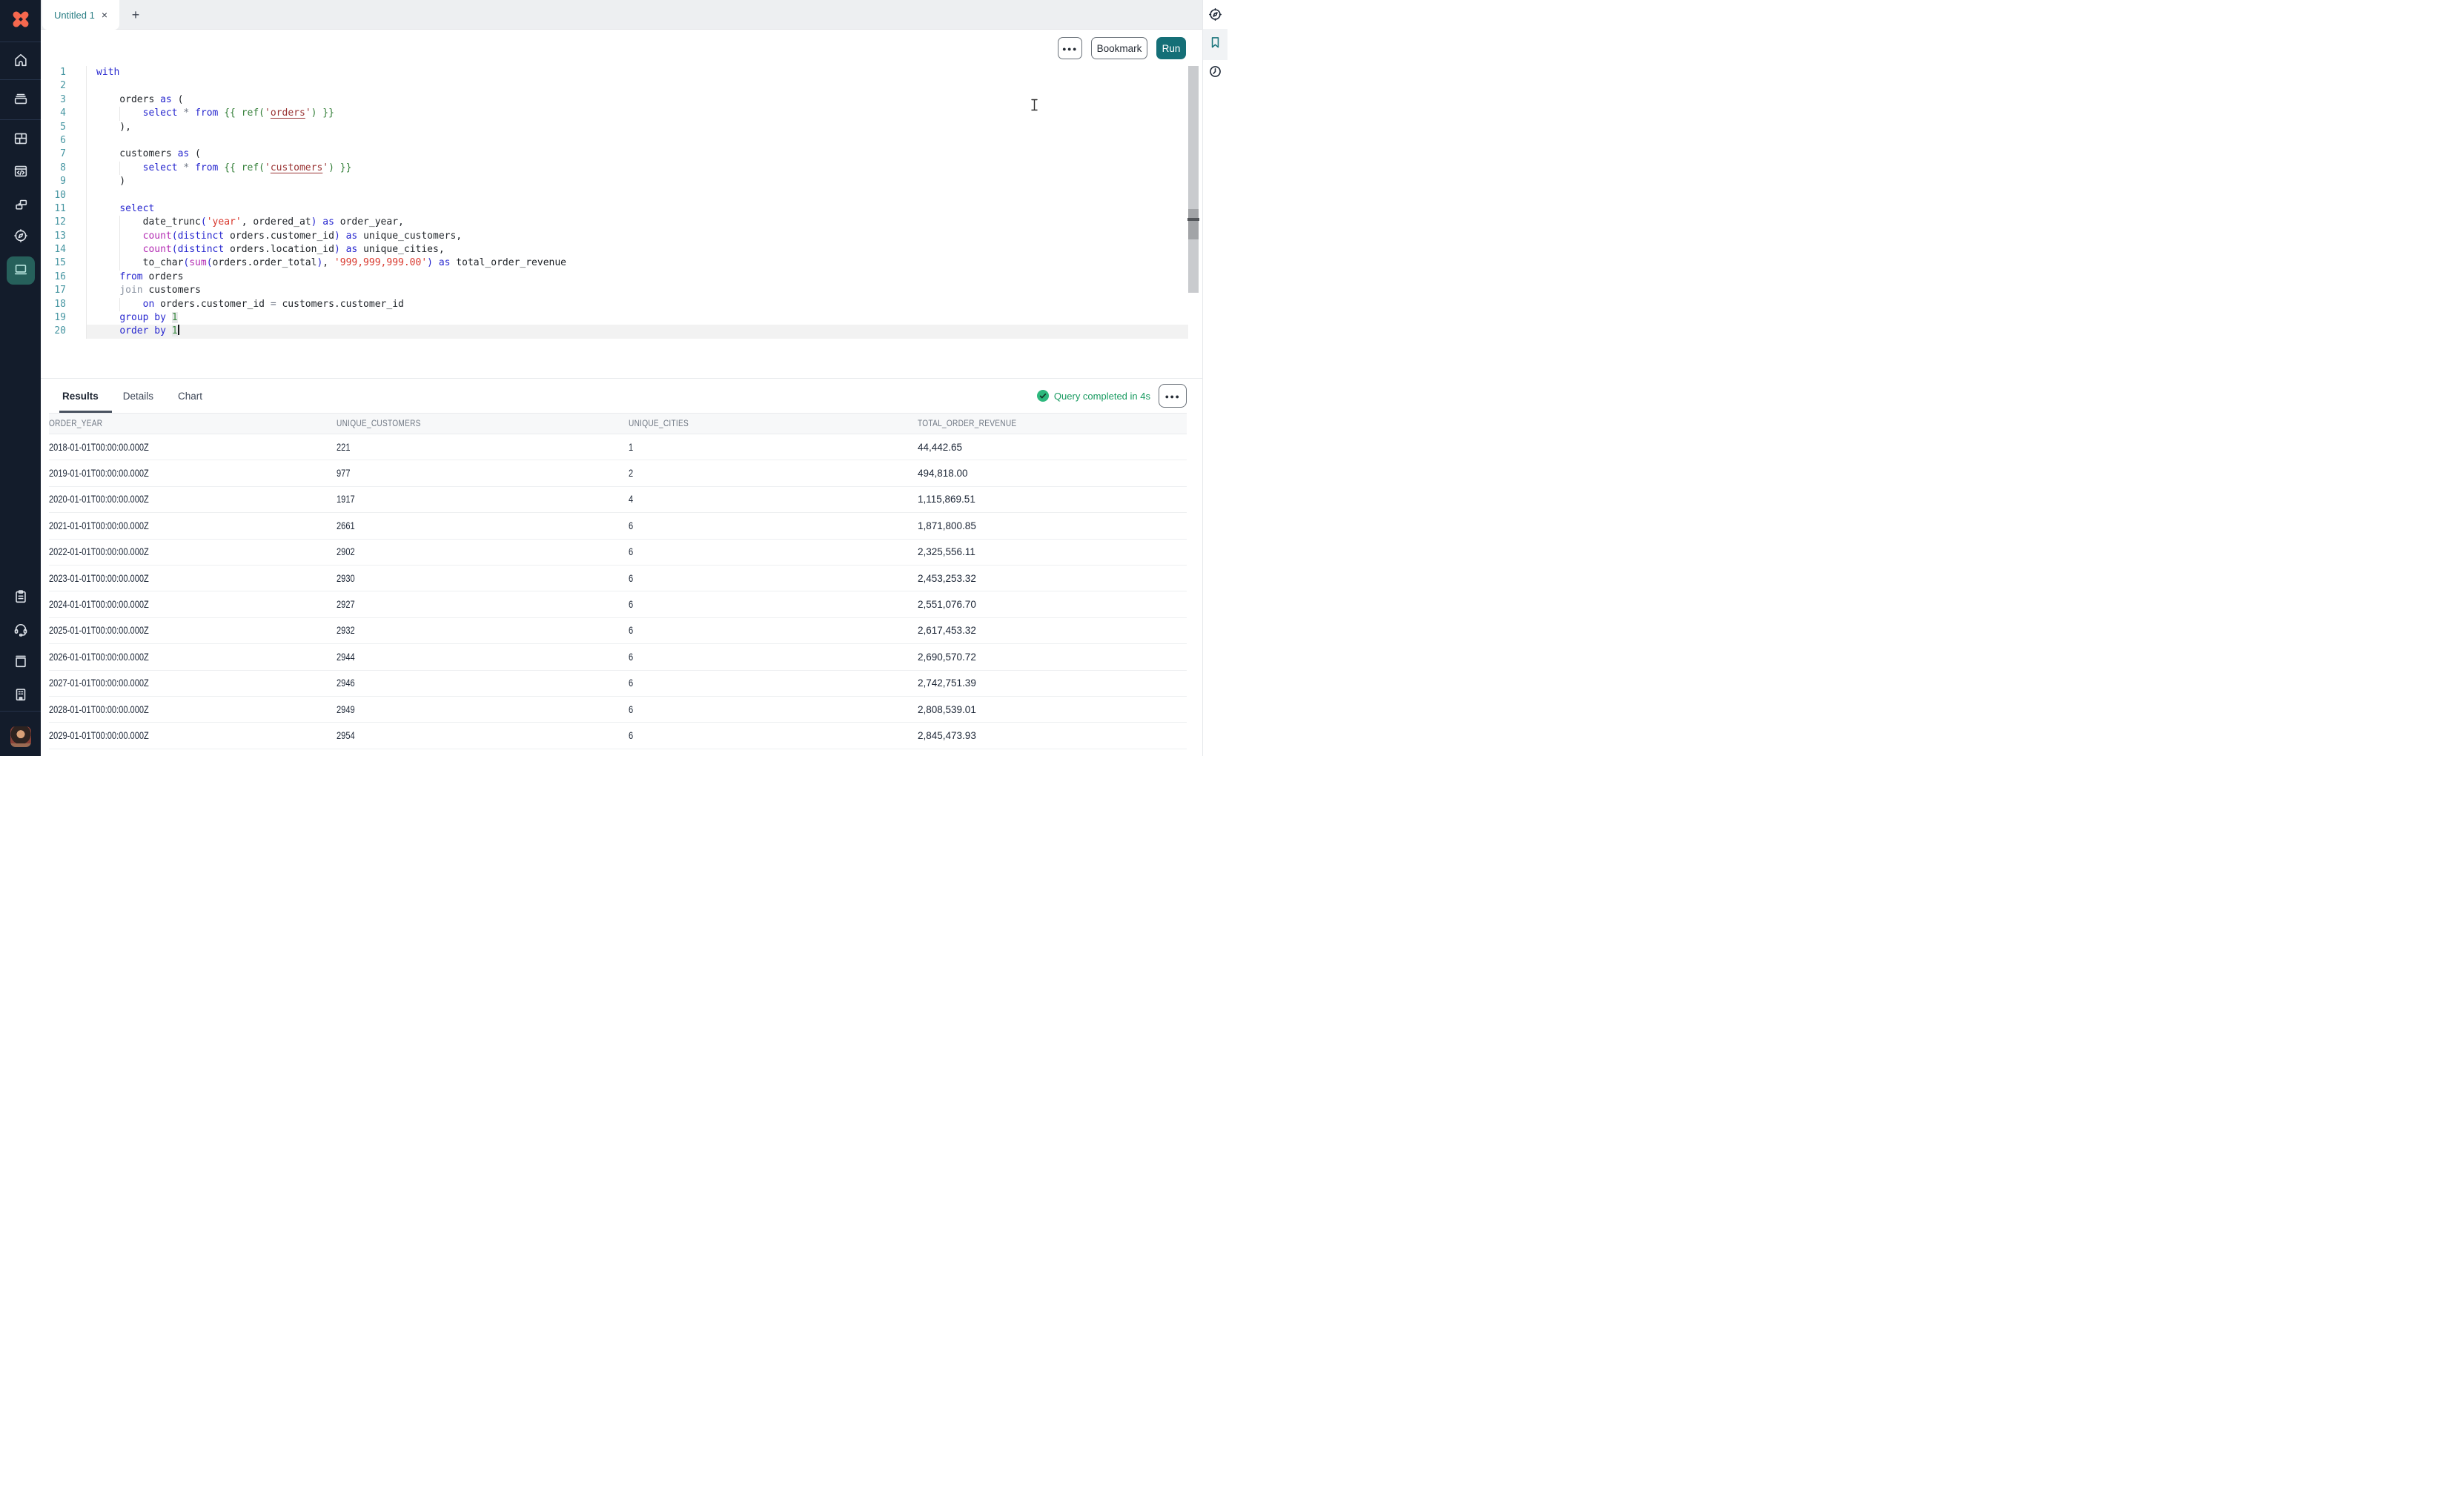  What do you see at coordinates (1193, 180) in the screenshot?
I see `editor-scrollbar` at bounding box center [1193, 180].